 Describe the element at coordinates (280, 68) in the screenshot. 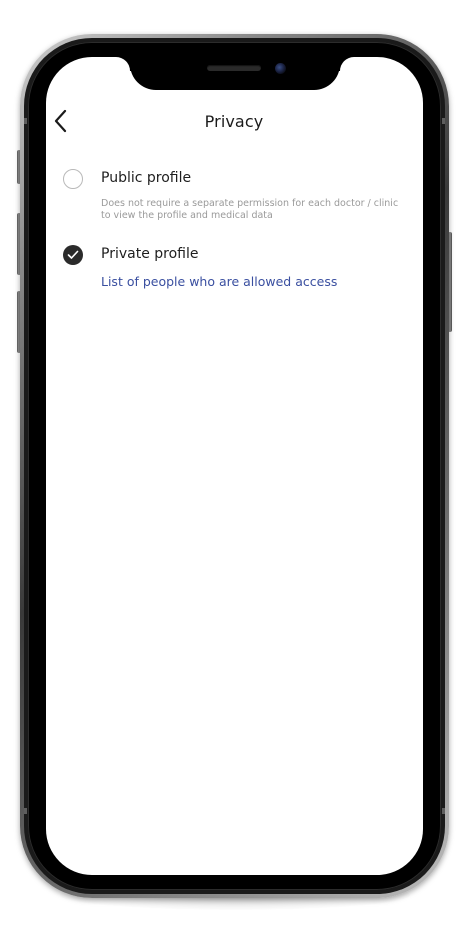

I see `front-camera` at that location.